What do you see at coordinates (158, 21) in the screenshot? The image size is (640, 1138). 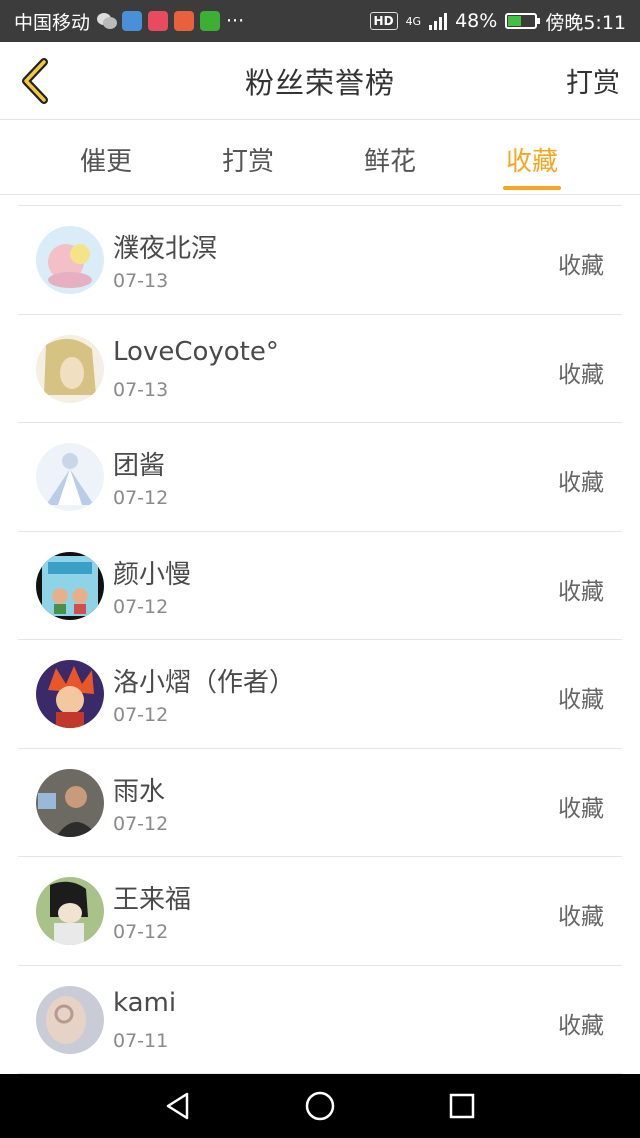 I see `red-app-icon` at bounding box center [158, 21].